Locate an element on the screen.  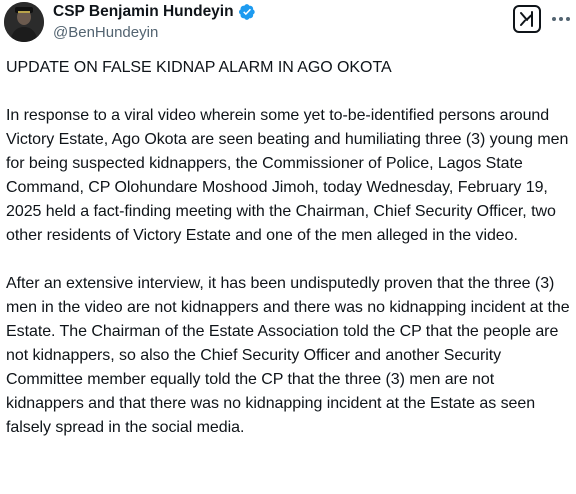
display-name: CSP Benjamin Hundeyin is located at coordinates (143, 12).